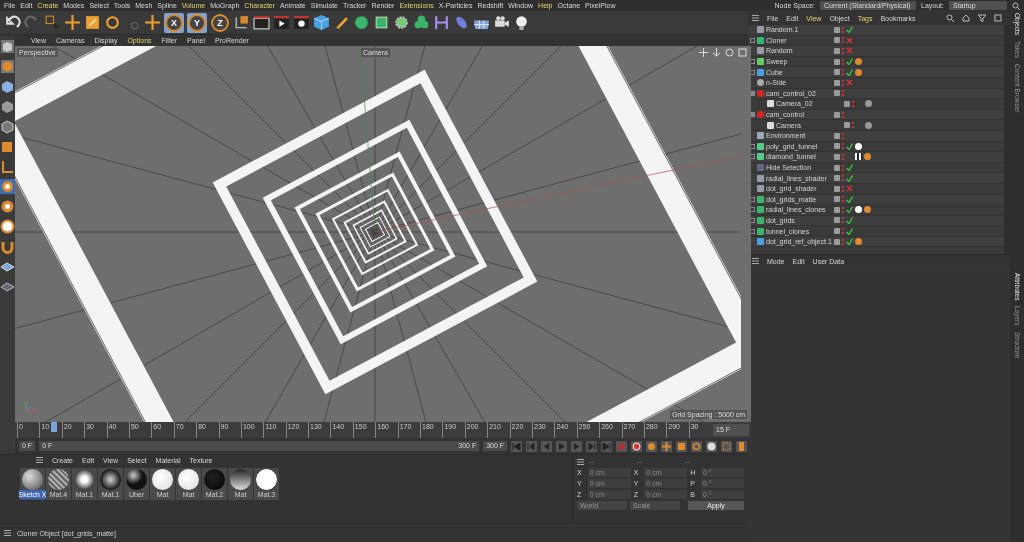 This screenshot has width=1024, height=542. Describe the element at coordinates (112, 22) in the screenshot. I see `rotate-icon` at that location.